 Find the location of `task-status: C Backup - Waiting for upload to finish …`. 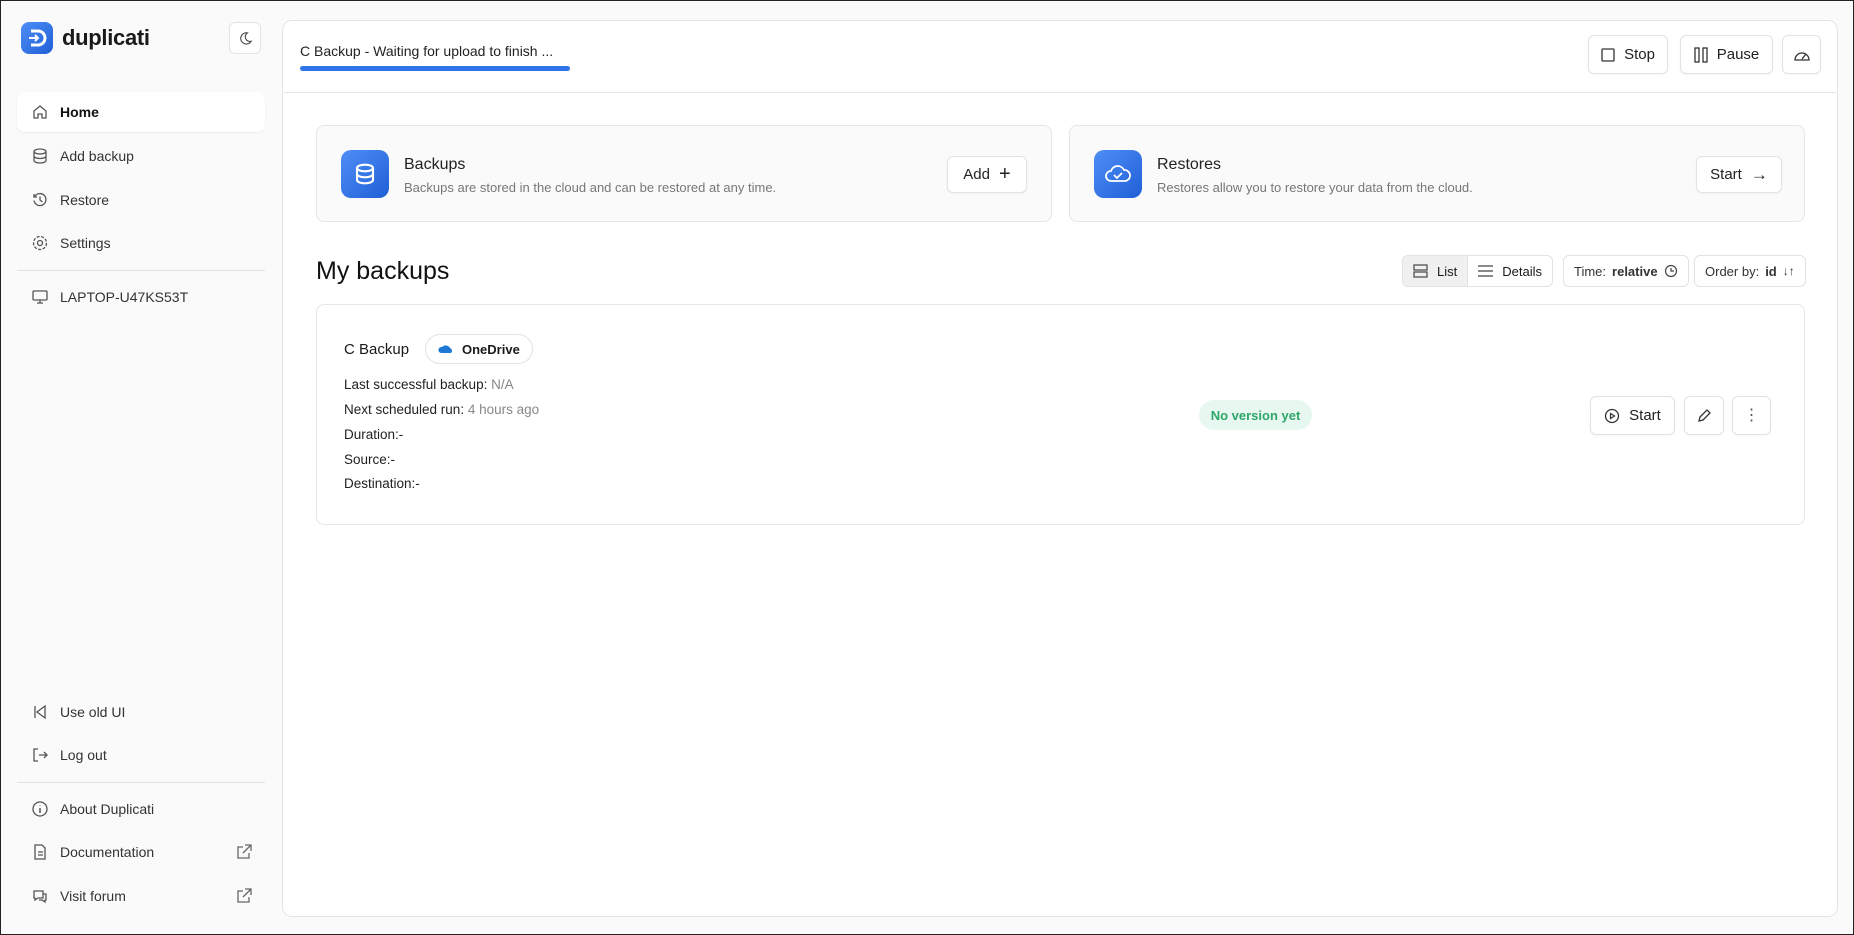

task-status: C Backup - Waiting for upload to finish … is located at coordinates (427, 51).